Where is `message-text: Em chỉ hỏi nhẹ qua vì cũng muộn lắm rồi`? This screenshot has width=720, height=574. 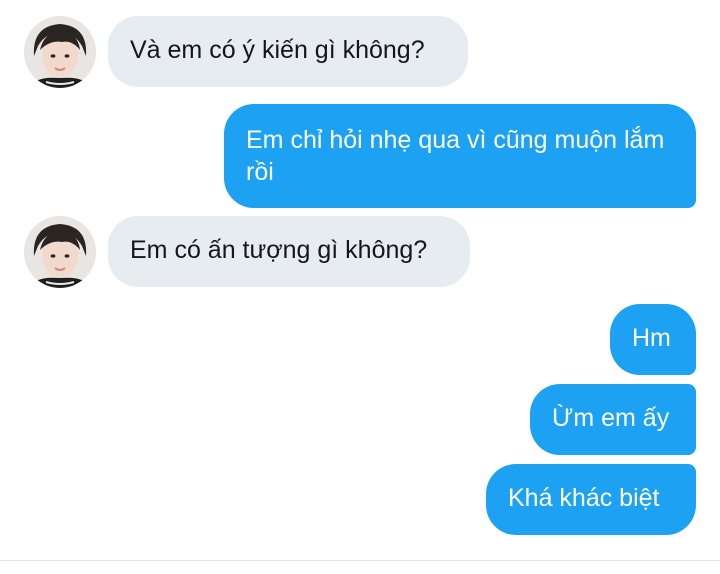 message-text: Em chỉ hỏi nhẹ qua vì cũng muộn lắm rồi is located at coordinates (455, 156).